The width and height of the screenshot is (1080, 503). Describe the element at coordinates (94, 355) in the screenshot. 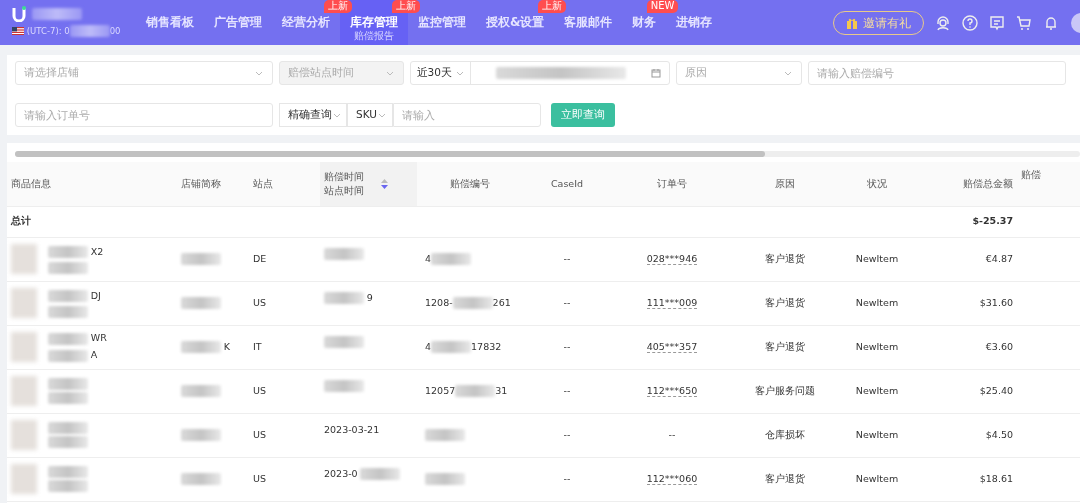

I see `product-name: A` at that location.